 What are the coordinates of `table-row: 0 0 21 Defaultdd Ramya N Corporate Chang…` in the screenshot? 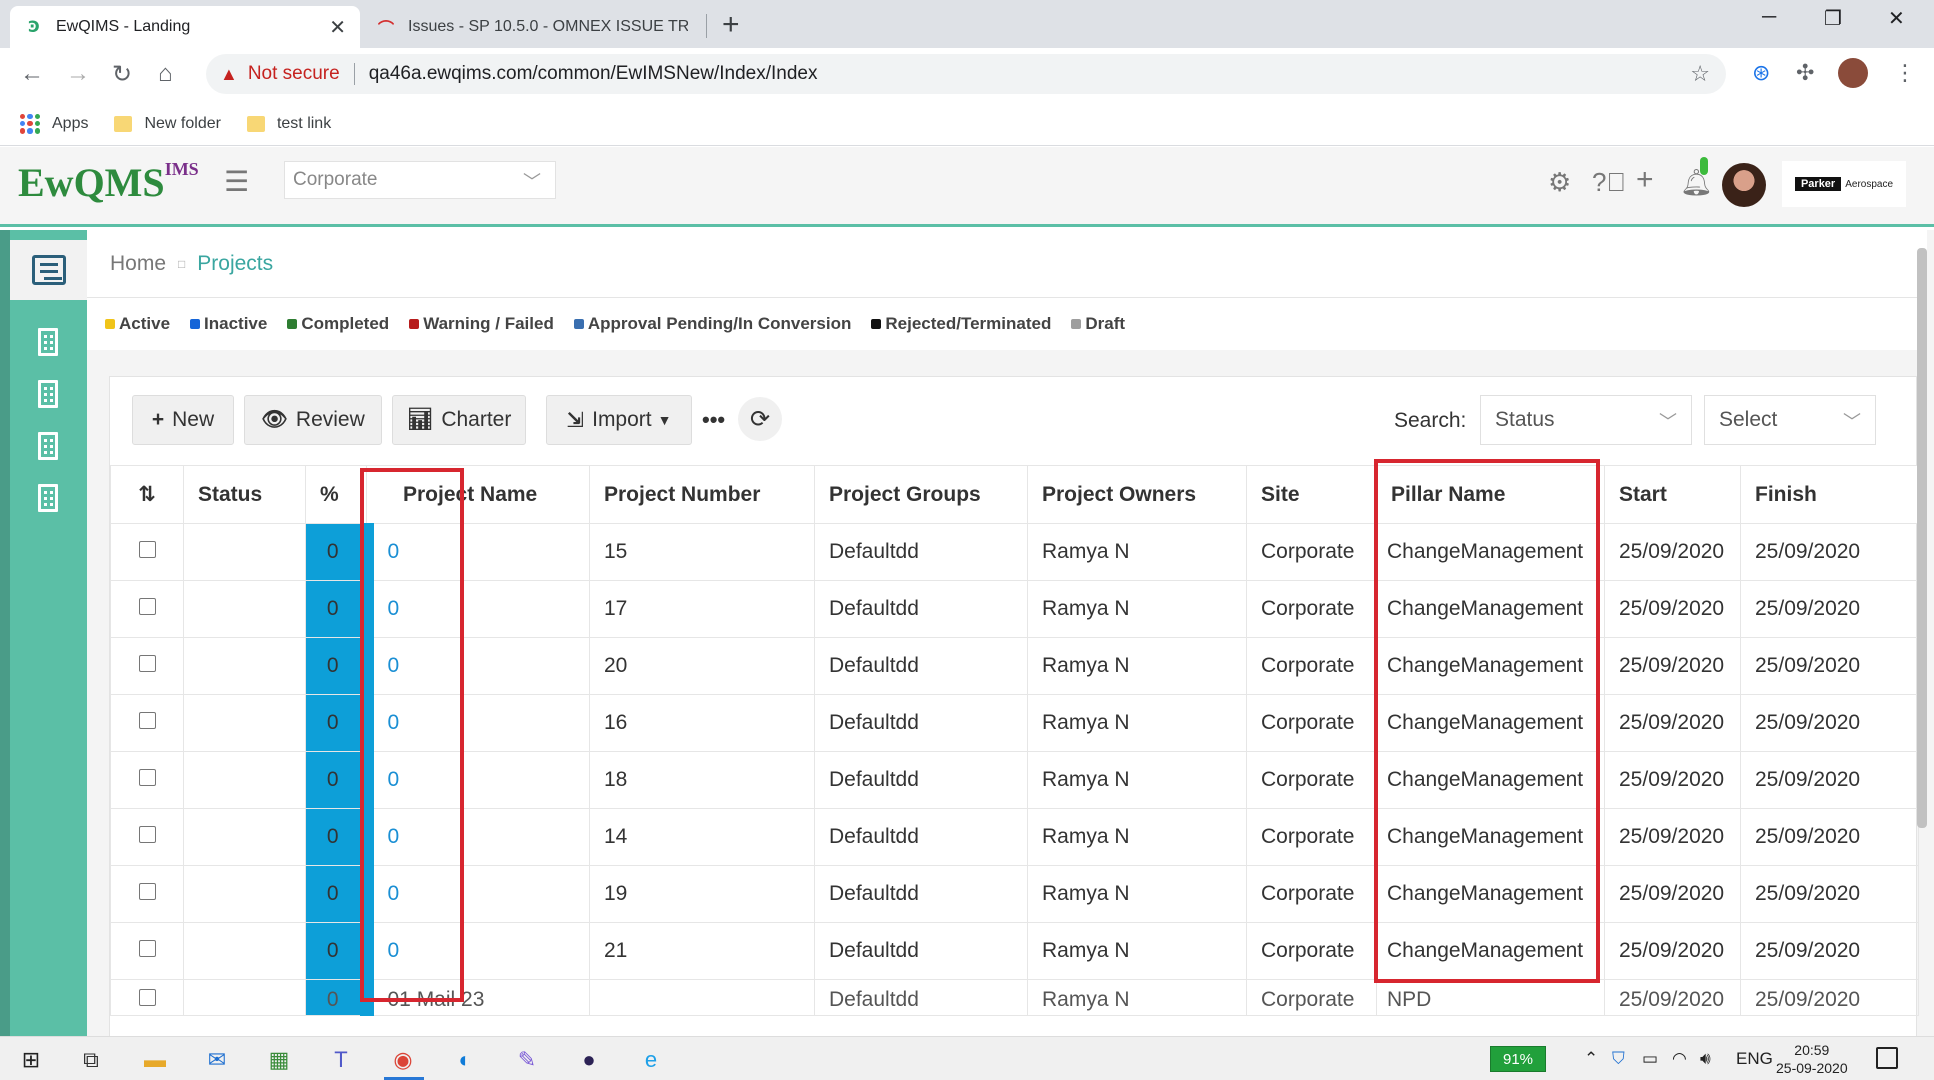 It's located at (1014, 951).